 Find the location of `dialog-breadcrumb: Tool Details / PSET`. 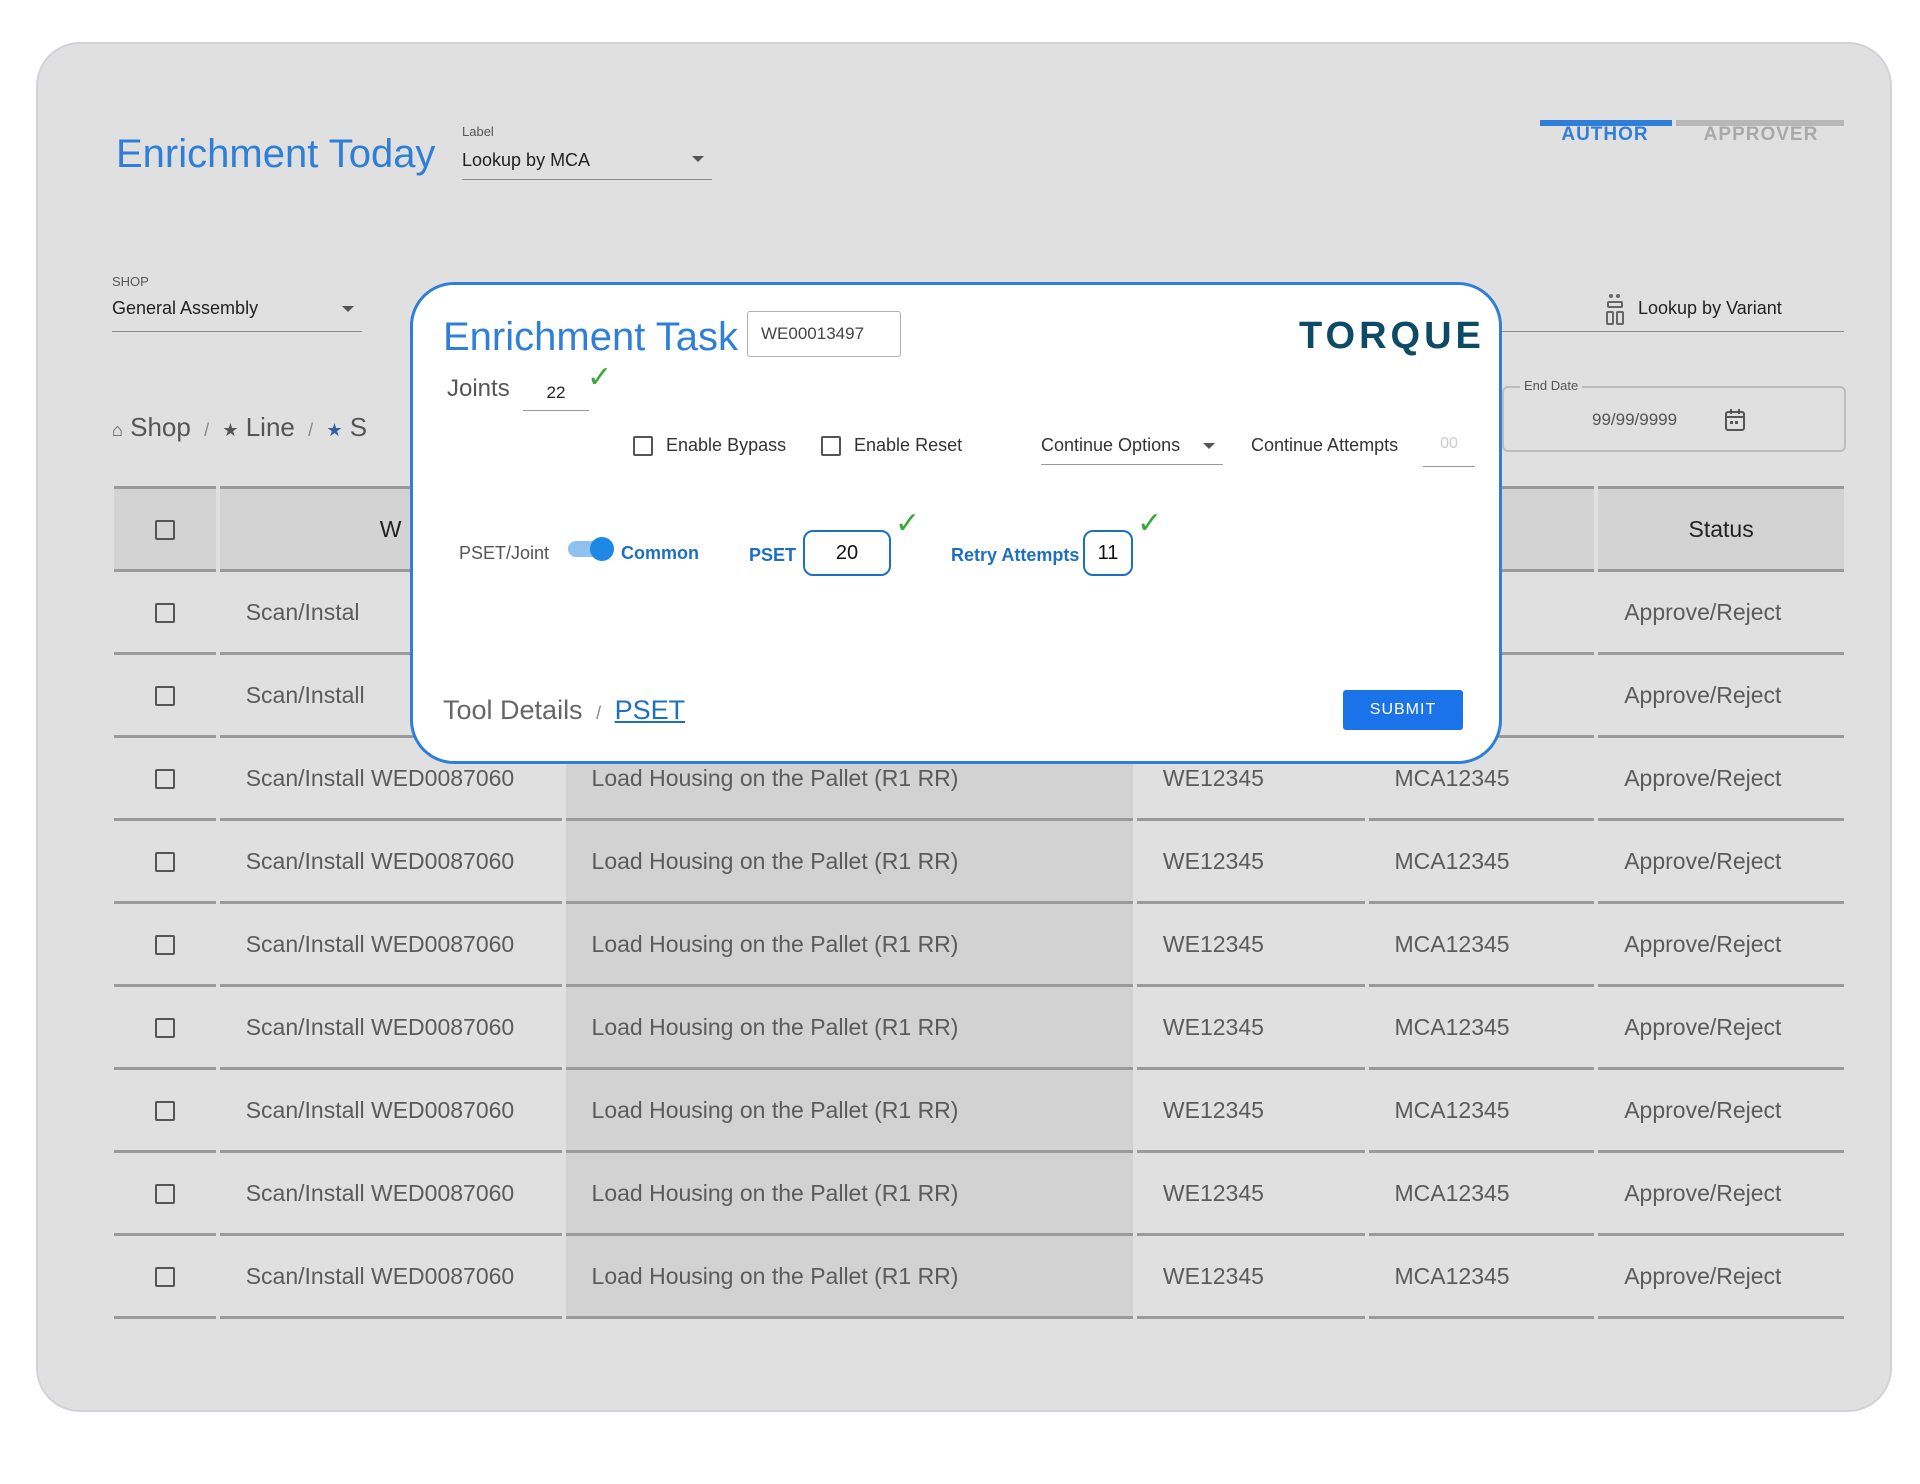

dialog-breadcrumb: Tool Details / PSET is located at coordinates (564, 710).